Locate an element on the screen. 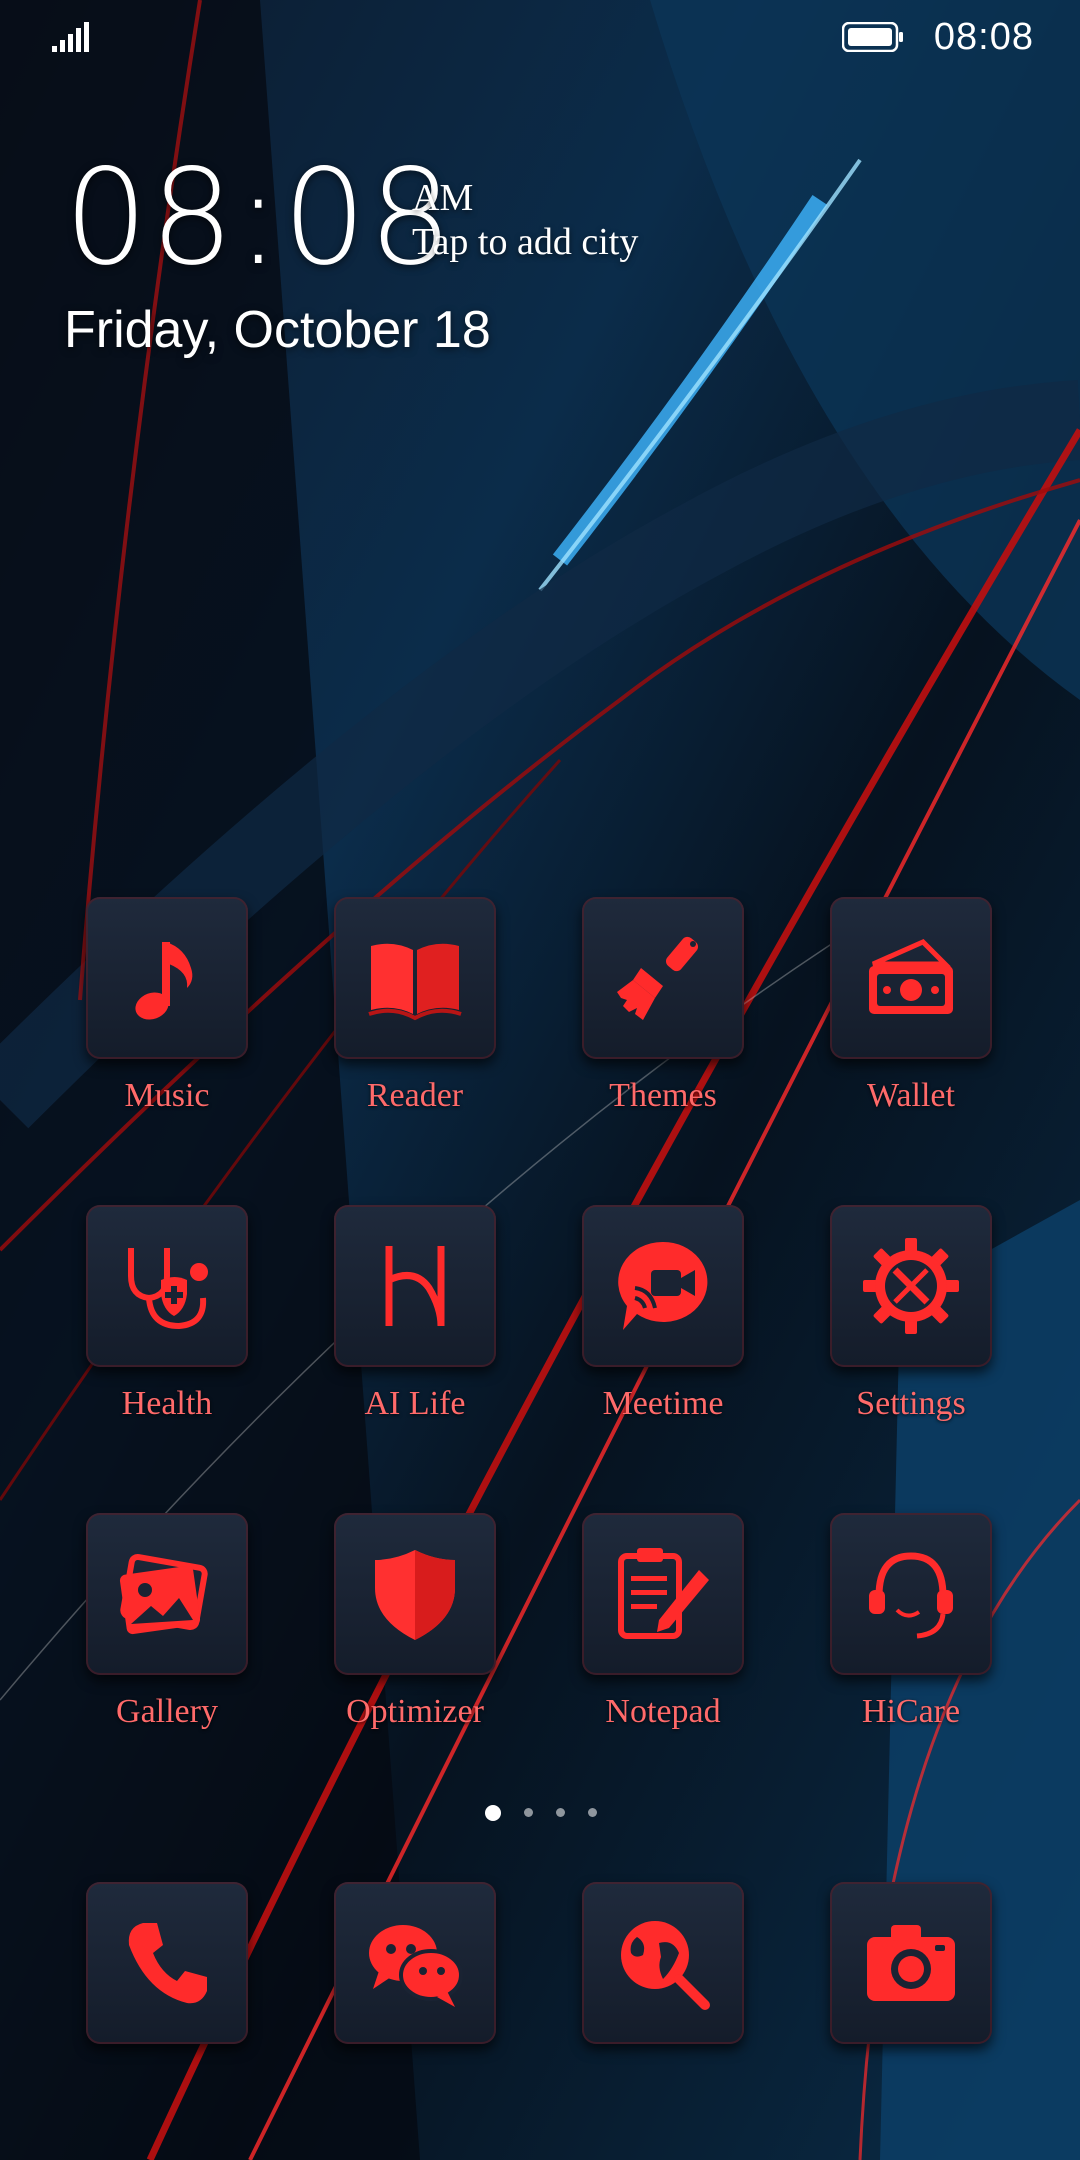 This screenshot has width=1080, height=2160. add-city-link: Tap to add city is located at coordinates (525, 242).